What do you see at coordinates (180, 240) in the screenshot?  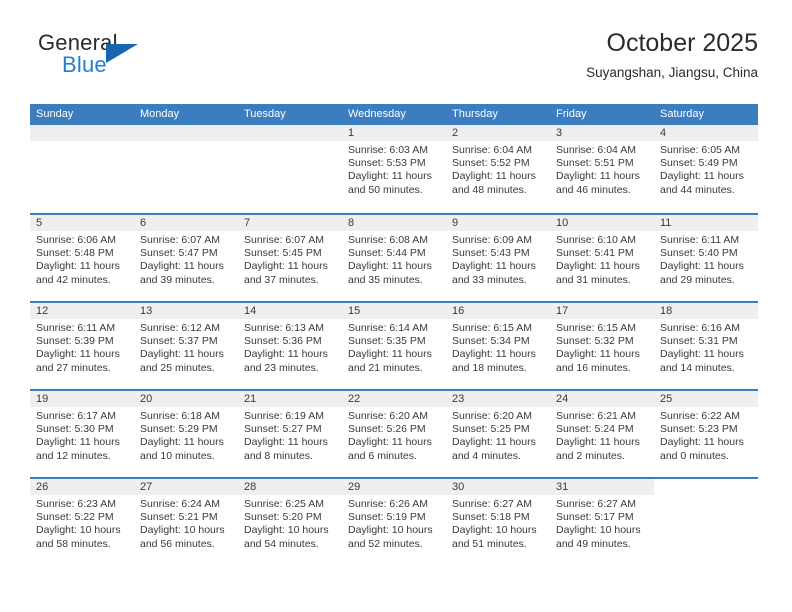 I see `sunrise-time: Sunrise: 6:07 AM` at bounding box center [180, 240].